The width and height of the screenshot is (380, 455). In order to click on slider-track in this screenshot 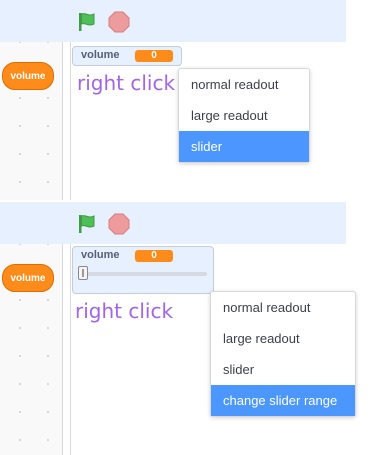, I will do `click(144, 274)`.